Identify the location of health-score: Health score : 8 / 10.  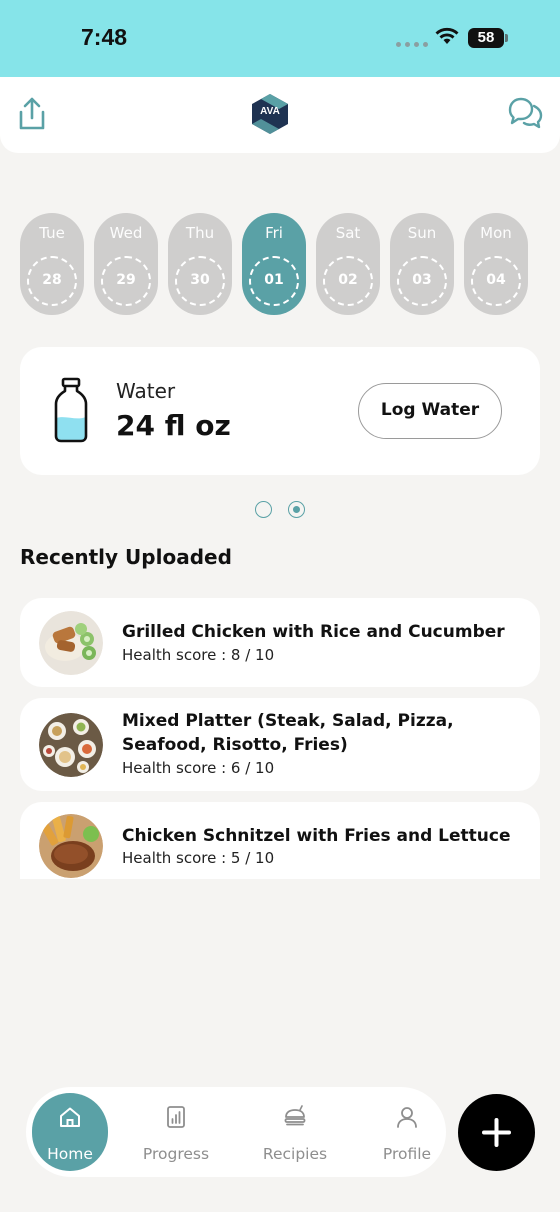
(198, 655).